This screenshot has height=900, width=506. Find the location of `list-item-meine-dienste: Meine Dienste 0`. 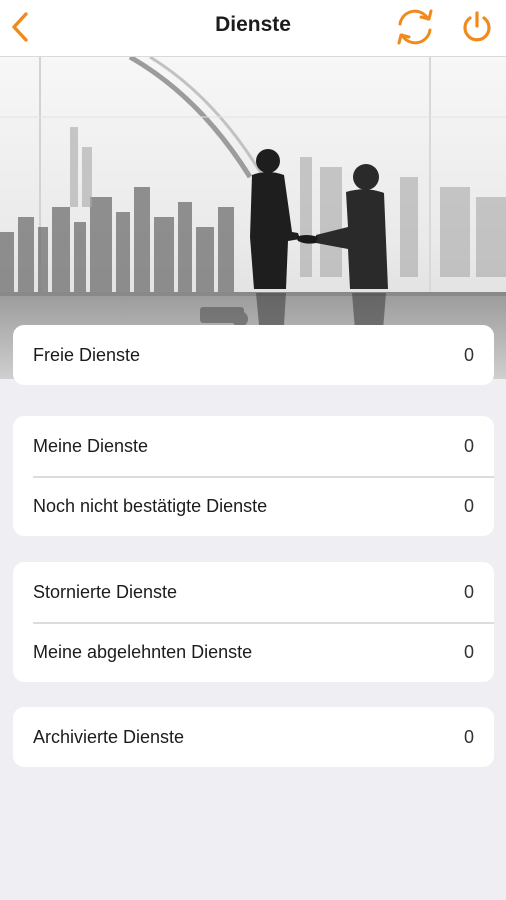

list-item-meine-dienste: Meine Dienste 0 is located at coordinates (253, 446).